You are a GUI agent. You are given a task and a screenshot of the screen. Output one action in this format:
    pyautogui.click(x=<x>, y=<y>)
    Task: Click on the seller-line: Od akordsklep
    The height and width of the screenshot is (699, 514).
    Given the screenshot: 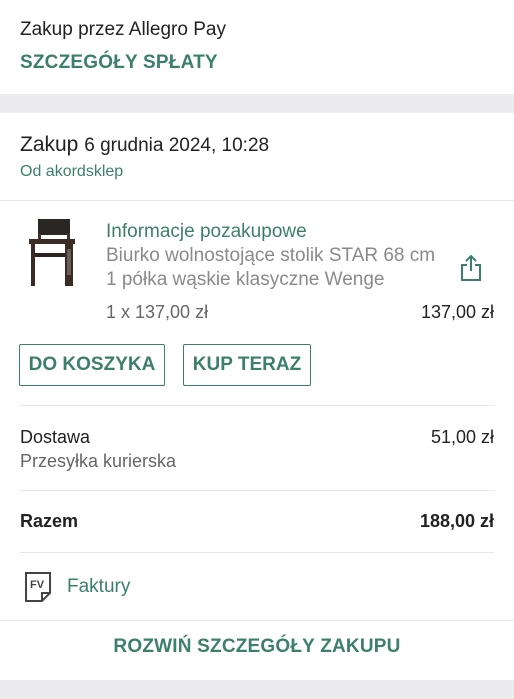 What is the action you would take?
    pyautogui.click(x=71, y=172)
    